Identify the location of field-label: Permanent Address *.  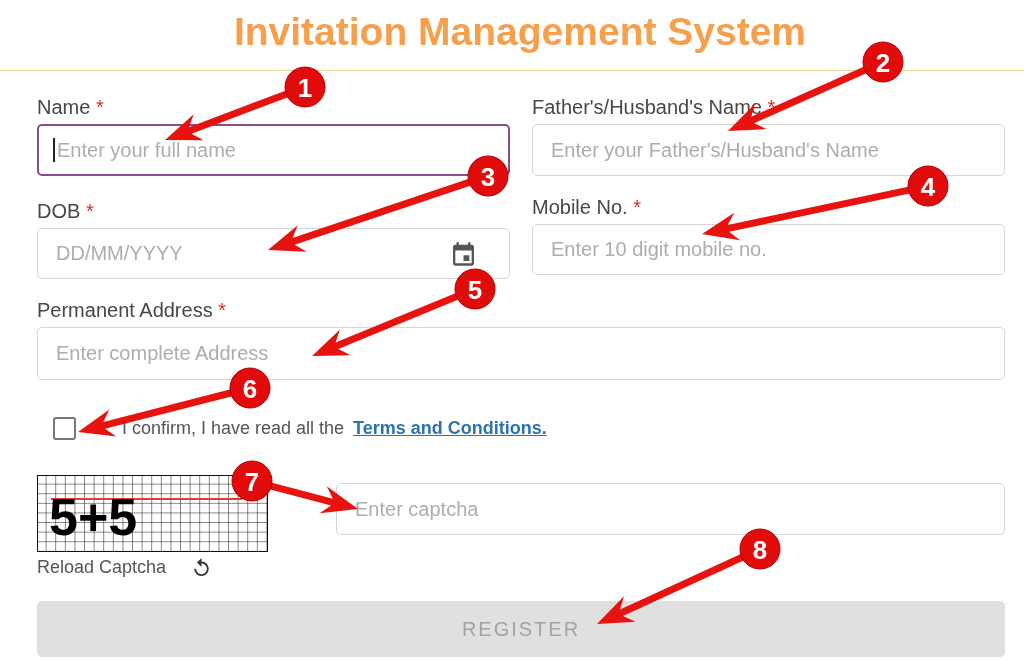
(131, 310).